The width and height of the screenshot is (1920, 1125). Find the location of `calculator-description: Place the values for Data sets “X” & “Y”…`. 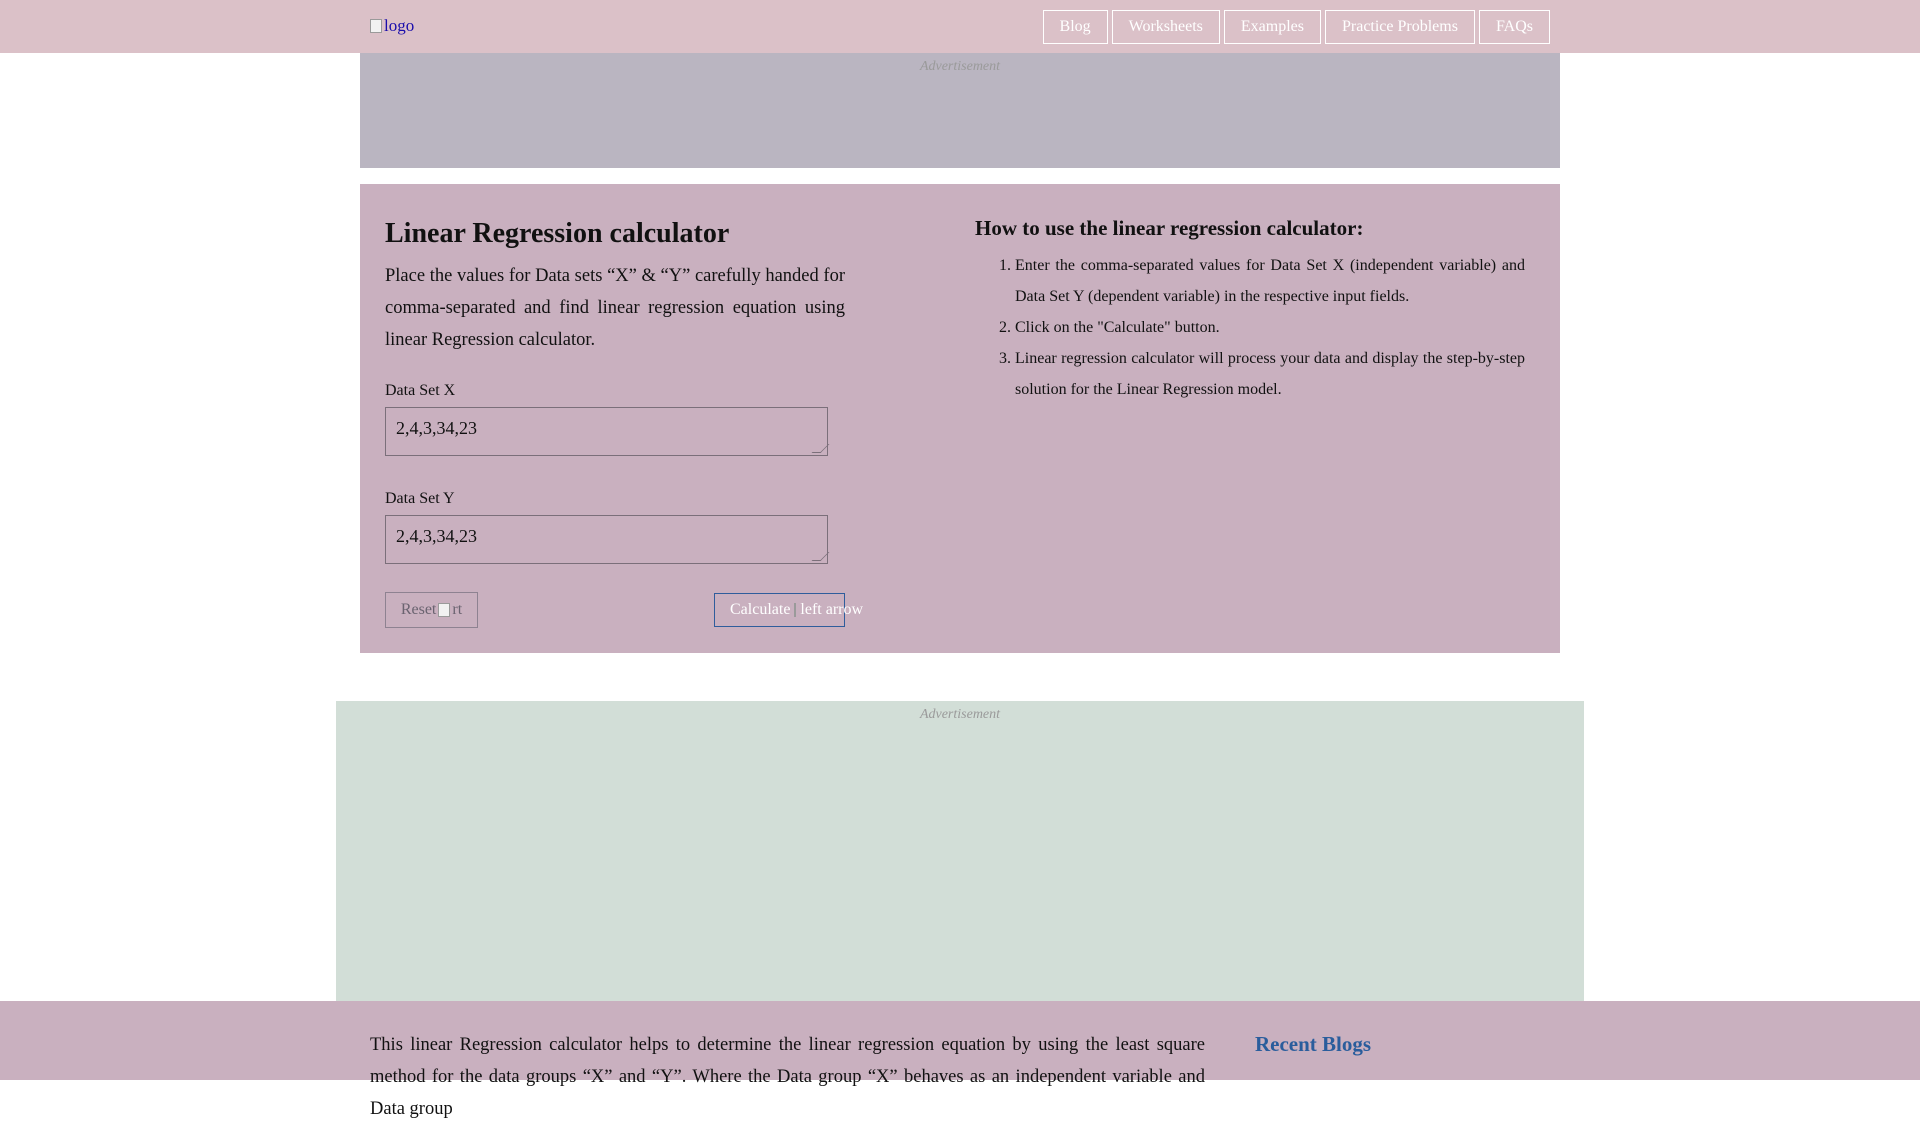

calculator-description: Place the values for Data sets “X” & “Y”… is located at coordinates (615, 308).